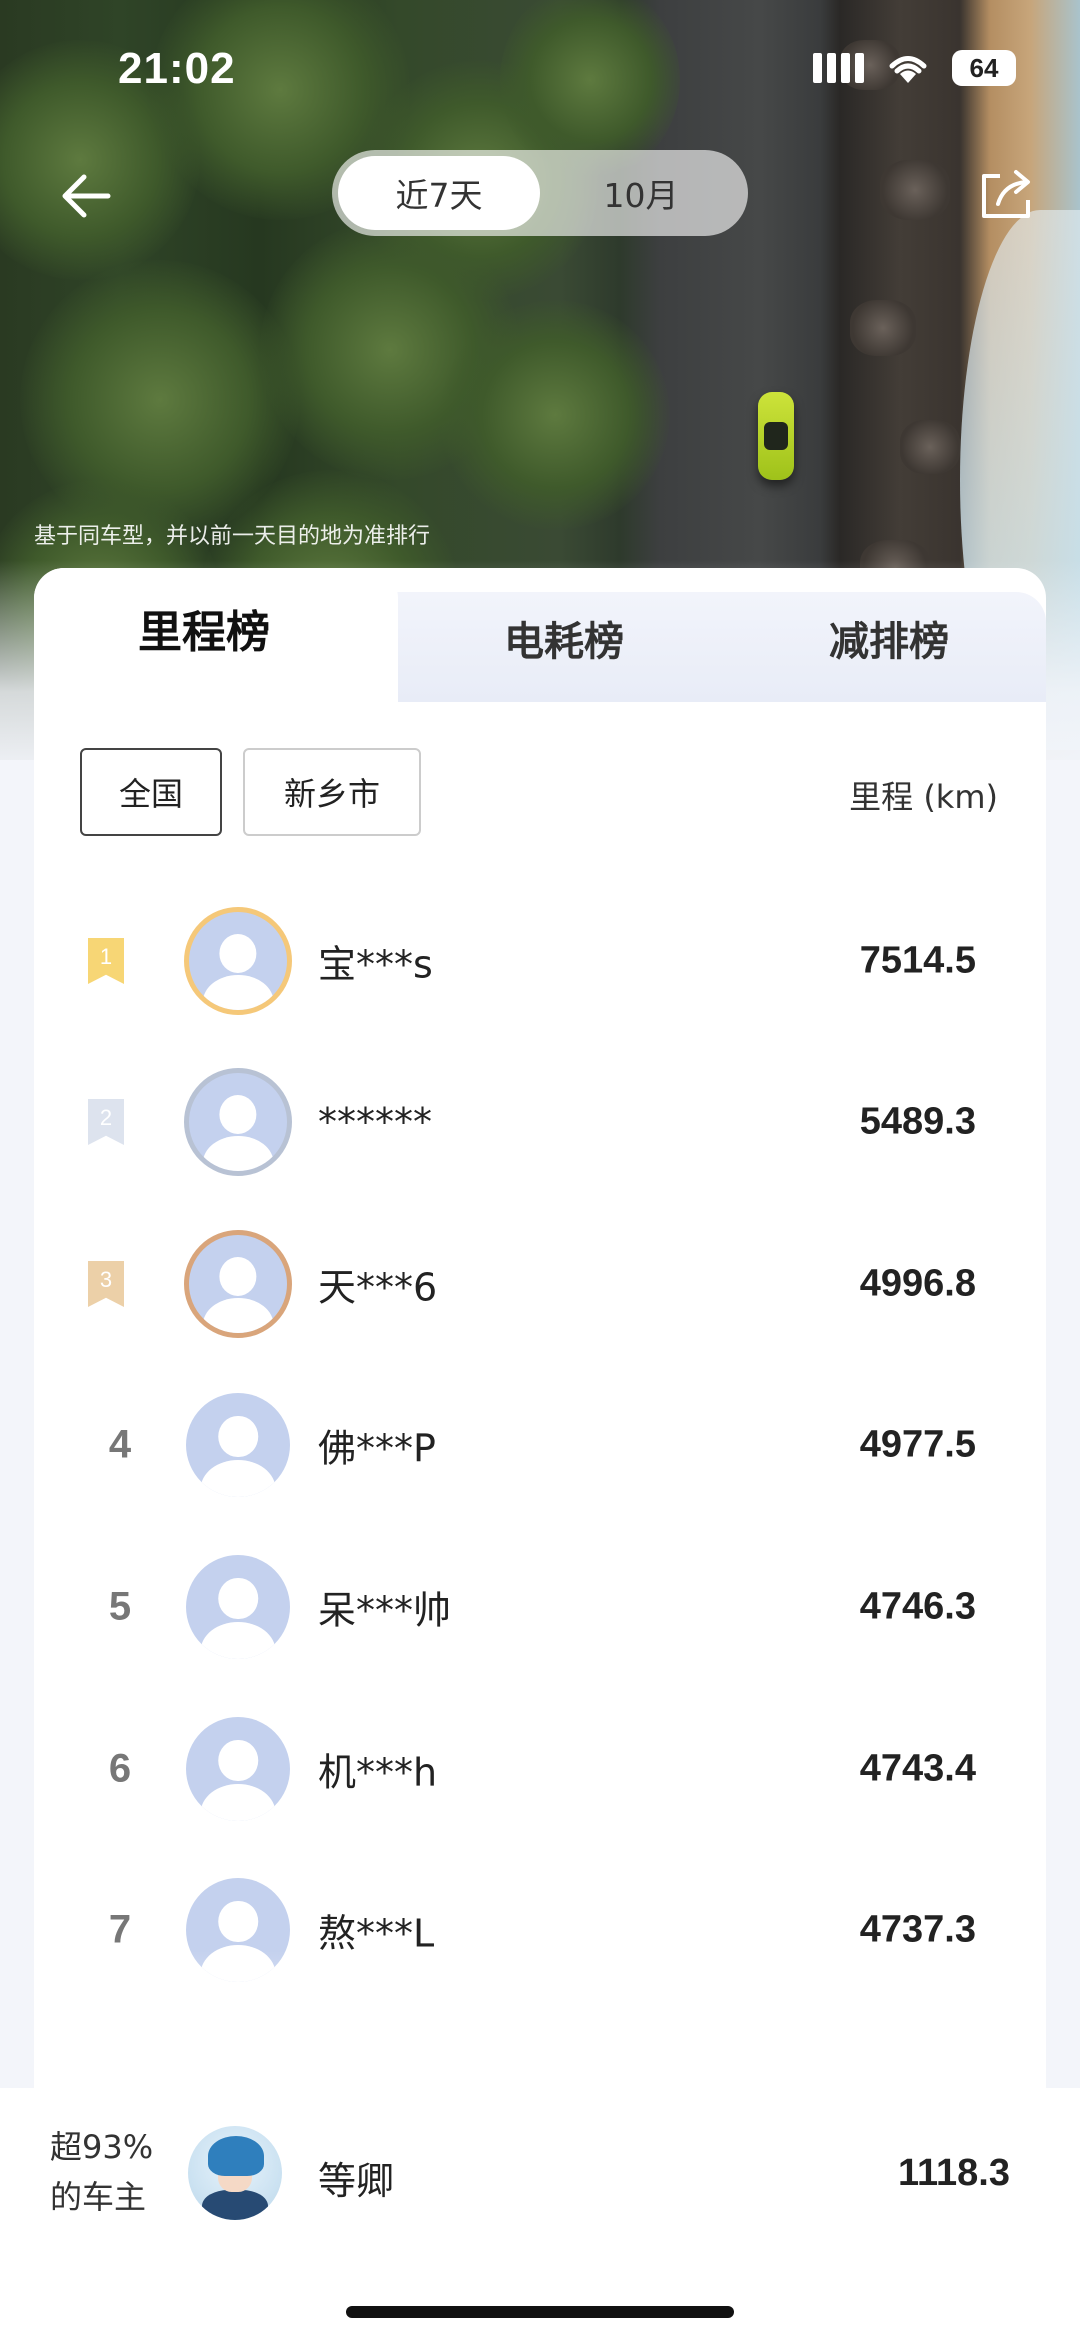  Describe the element at coordinates (540, 1122) in the screenshot. I see `list-item: 2 ****** 5489.3` at that location.